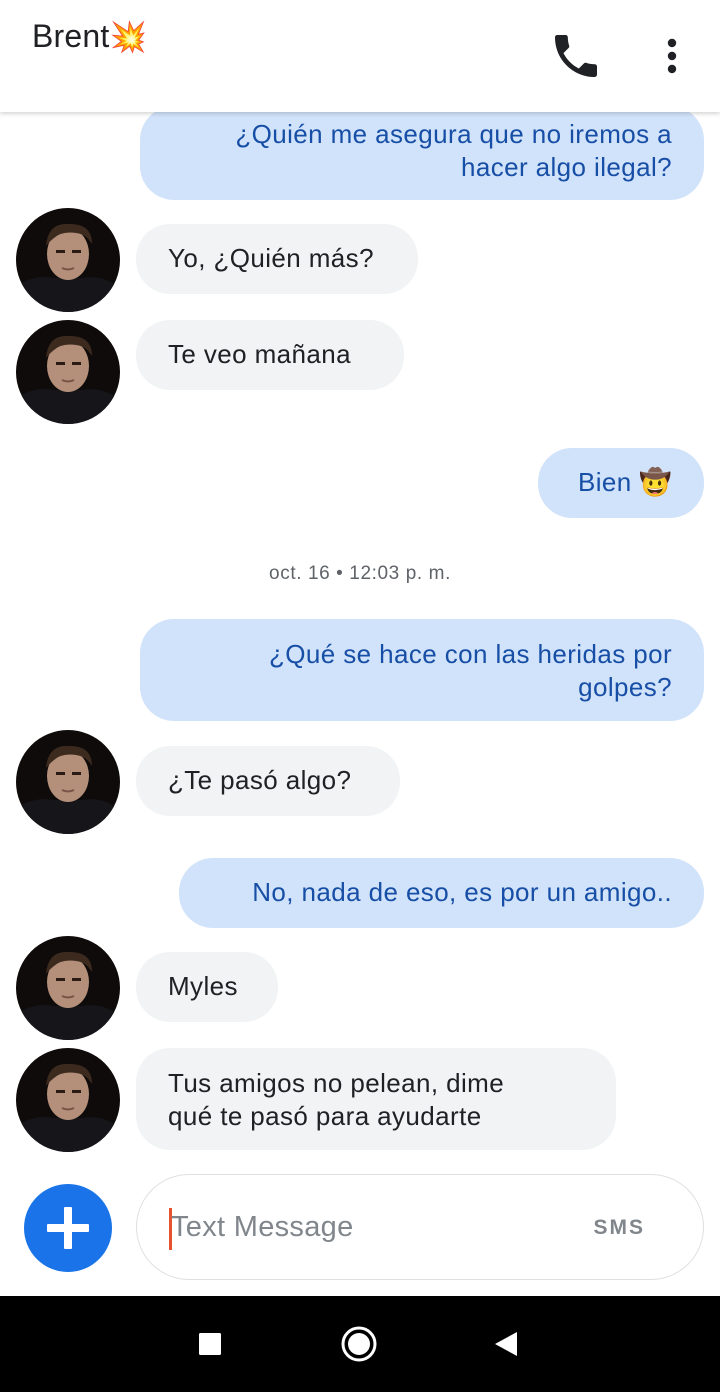  What do you see at coordinates (422, 670) in the screenshot?
I see `outgoing-message: ¿Qué se hace con las heridas por golpes?` at bounding box center [422, 670].